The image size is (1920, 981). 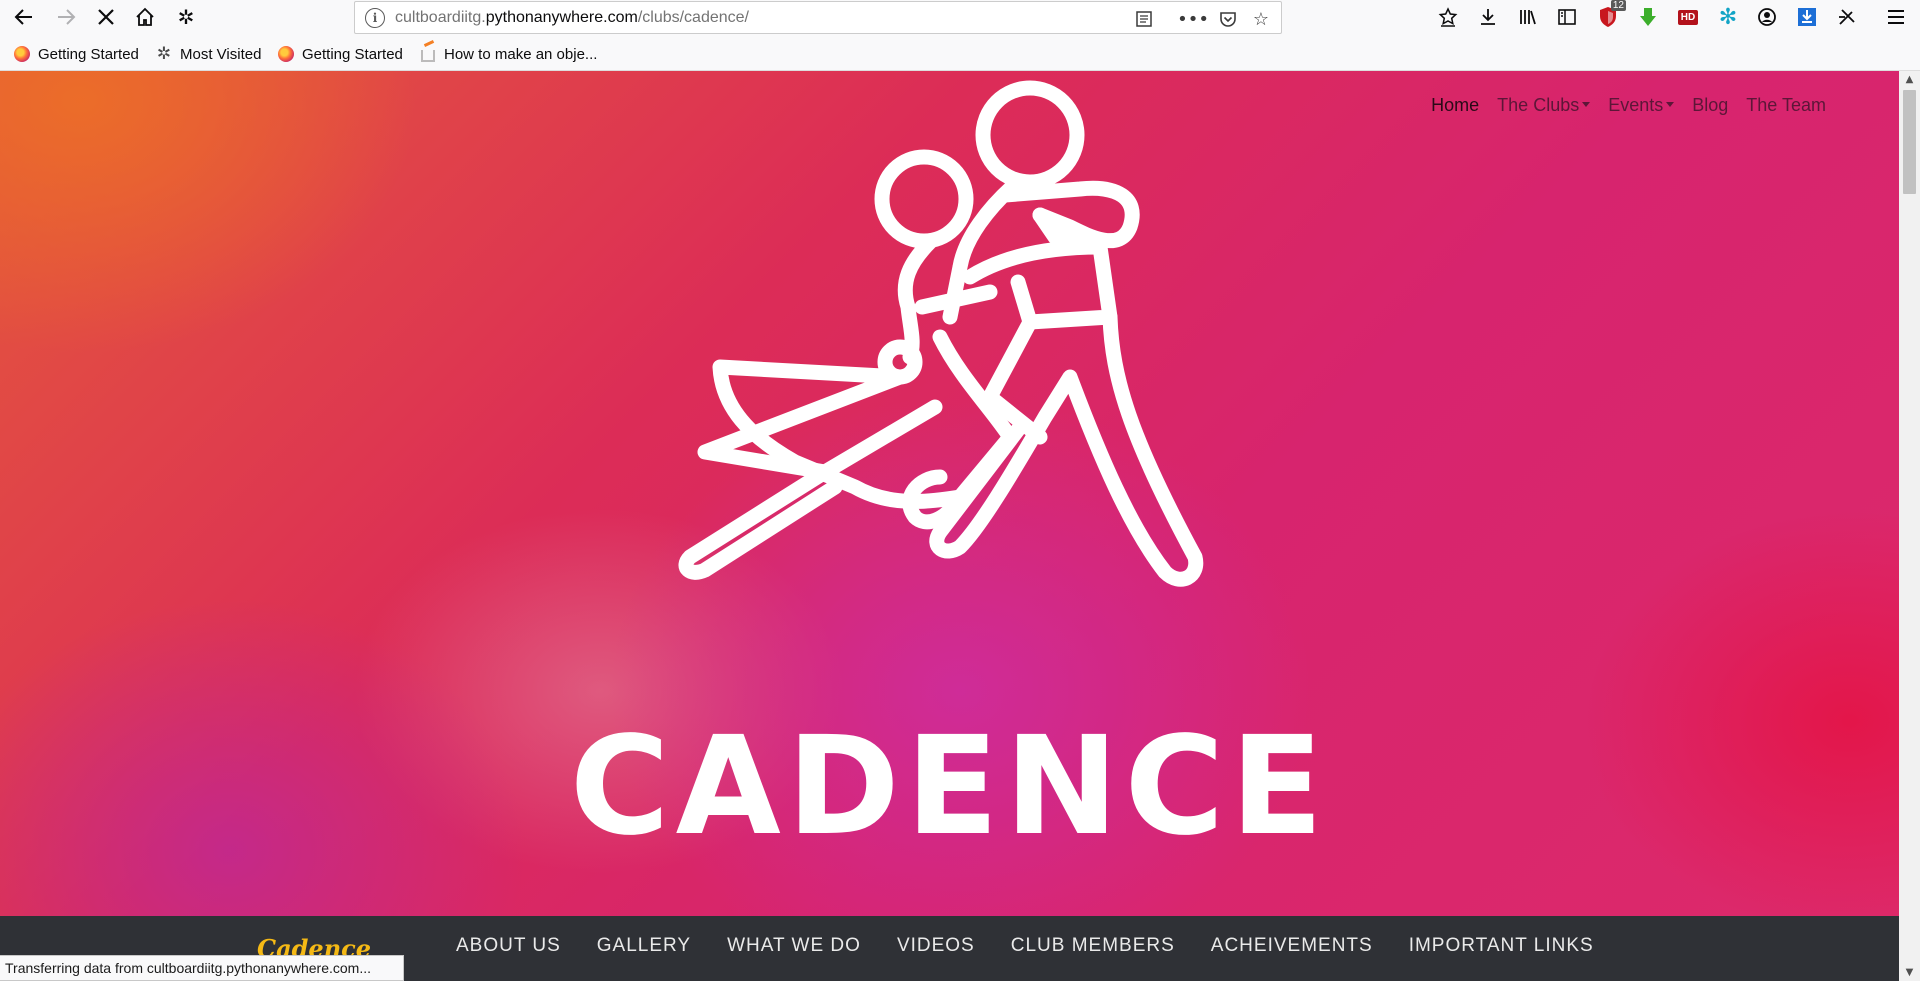 I want to click on pocket-icon, so click(x=1228, y=19).